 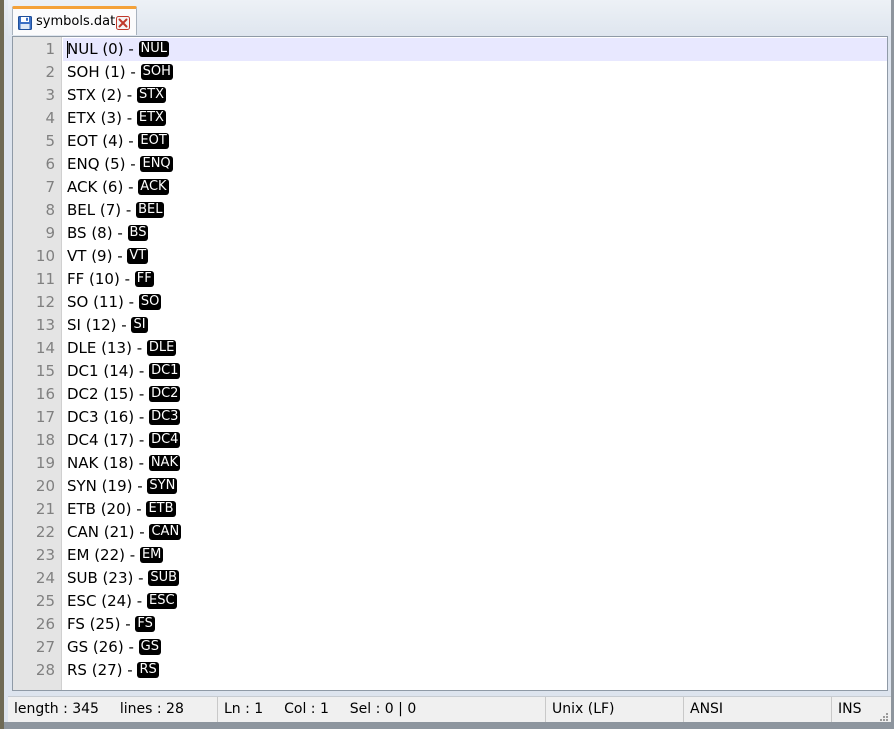 I want to click on tab-bar: symbols.dat, so click(x=449, y=18).